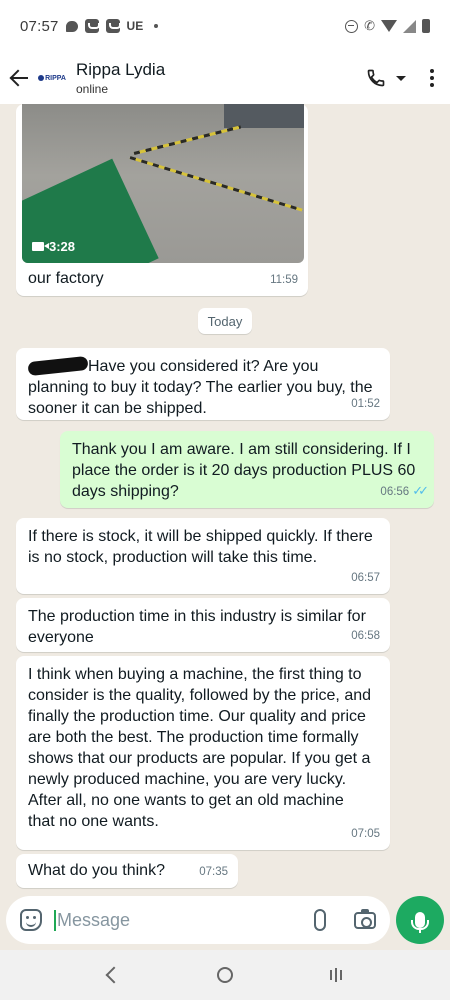 Image resolution: width=450 pixels, height=1000 pixels. What do you see at coordinates (96, 870) in the screenshot?
I see `message-text: What do you think?` at bounding box center [96, 870].